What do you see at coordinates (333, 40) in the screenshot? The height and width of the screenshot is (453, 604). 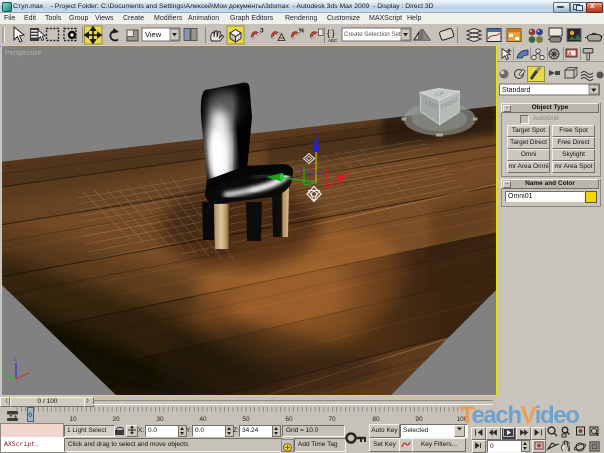 I see `svg-text: ABC` at bounding box center [333, 40].